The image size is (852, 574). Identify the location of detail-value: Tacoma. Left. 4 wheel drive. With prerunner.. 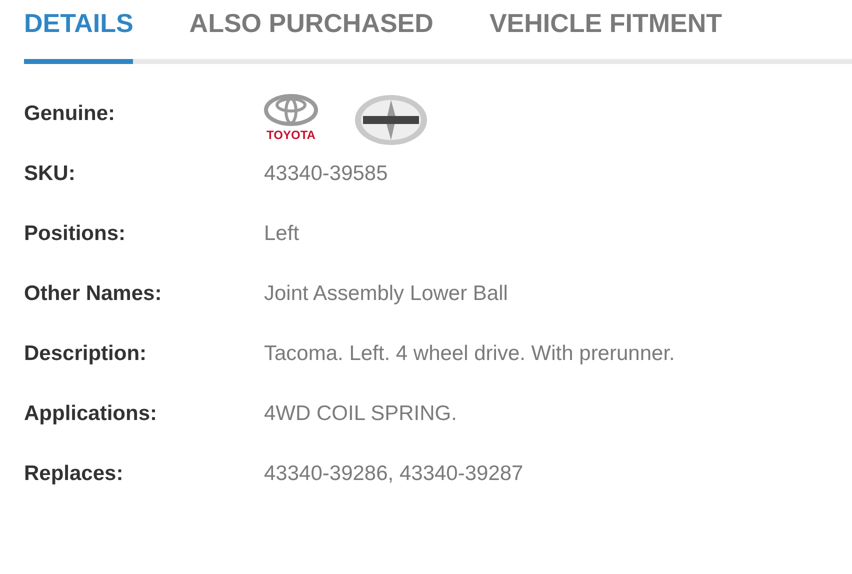
(469, 354).